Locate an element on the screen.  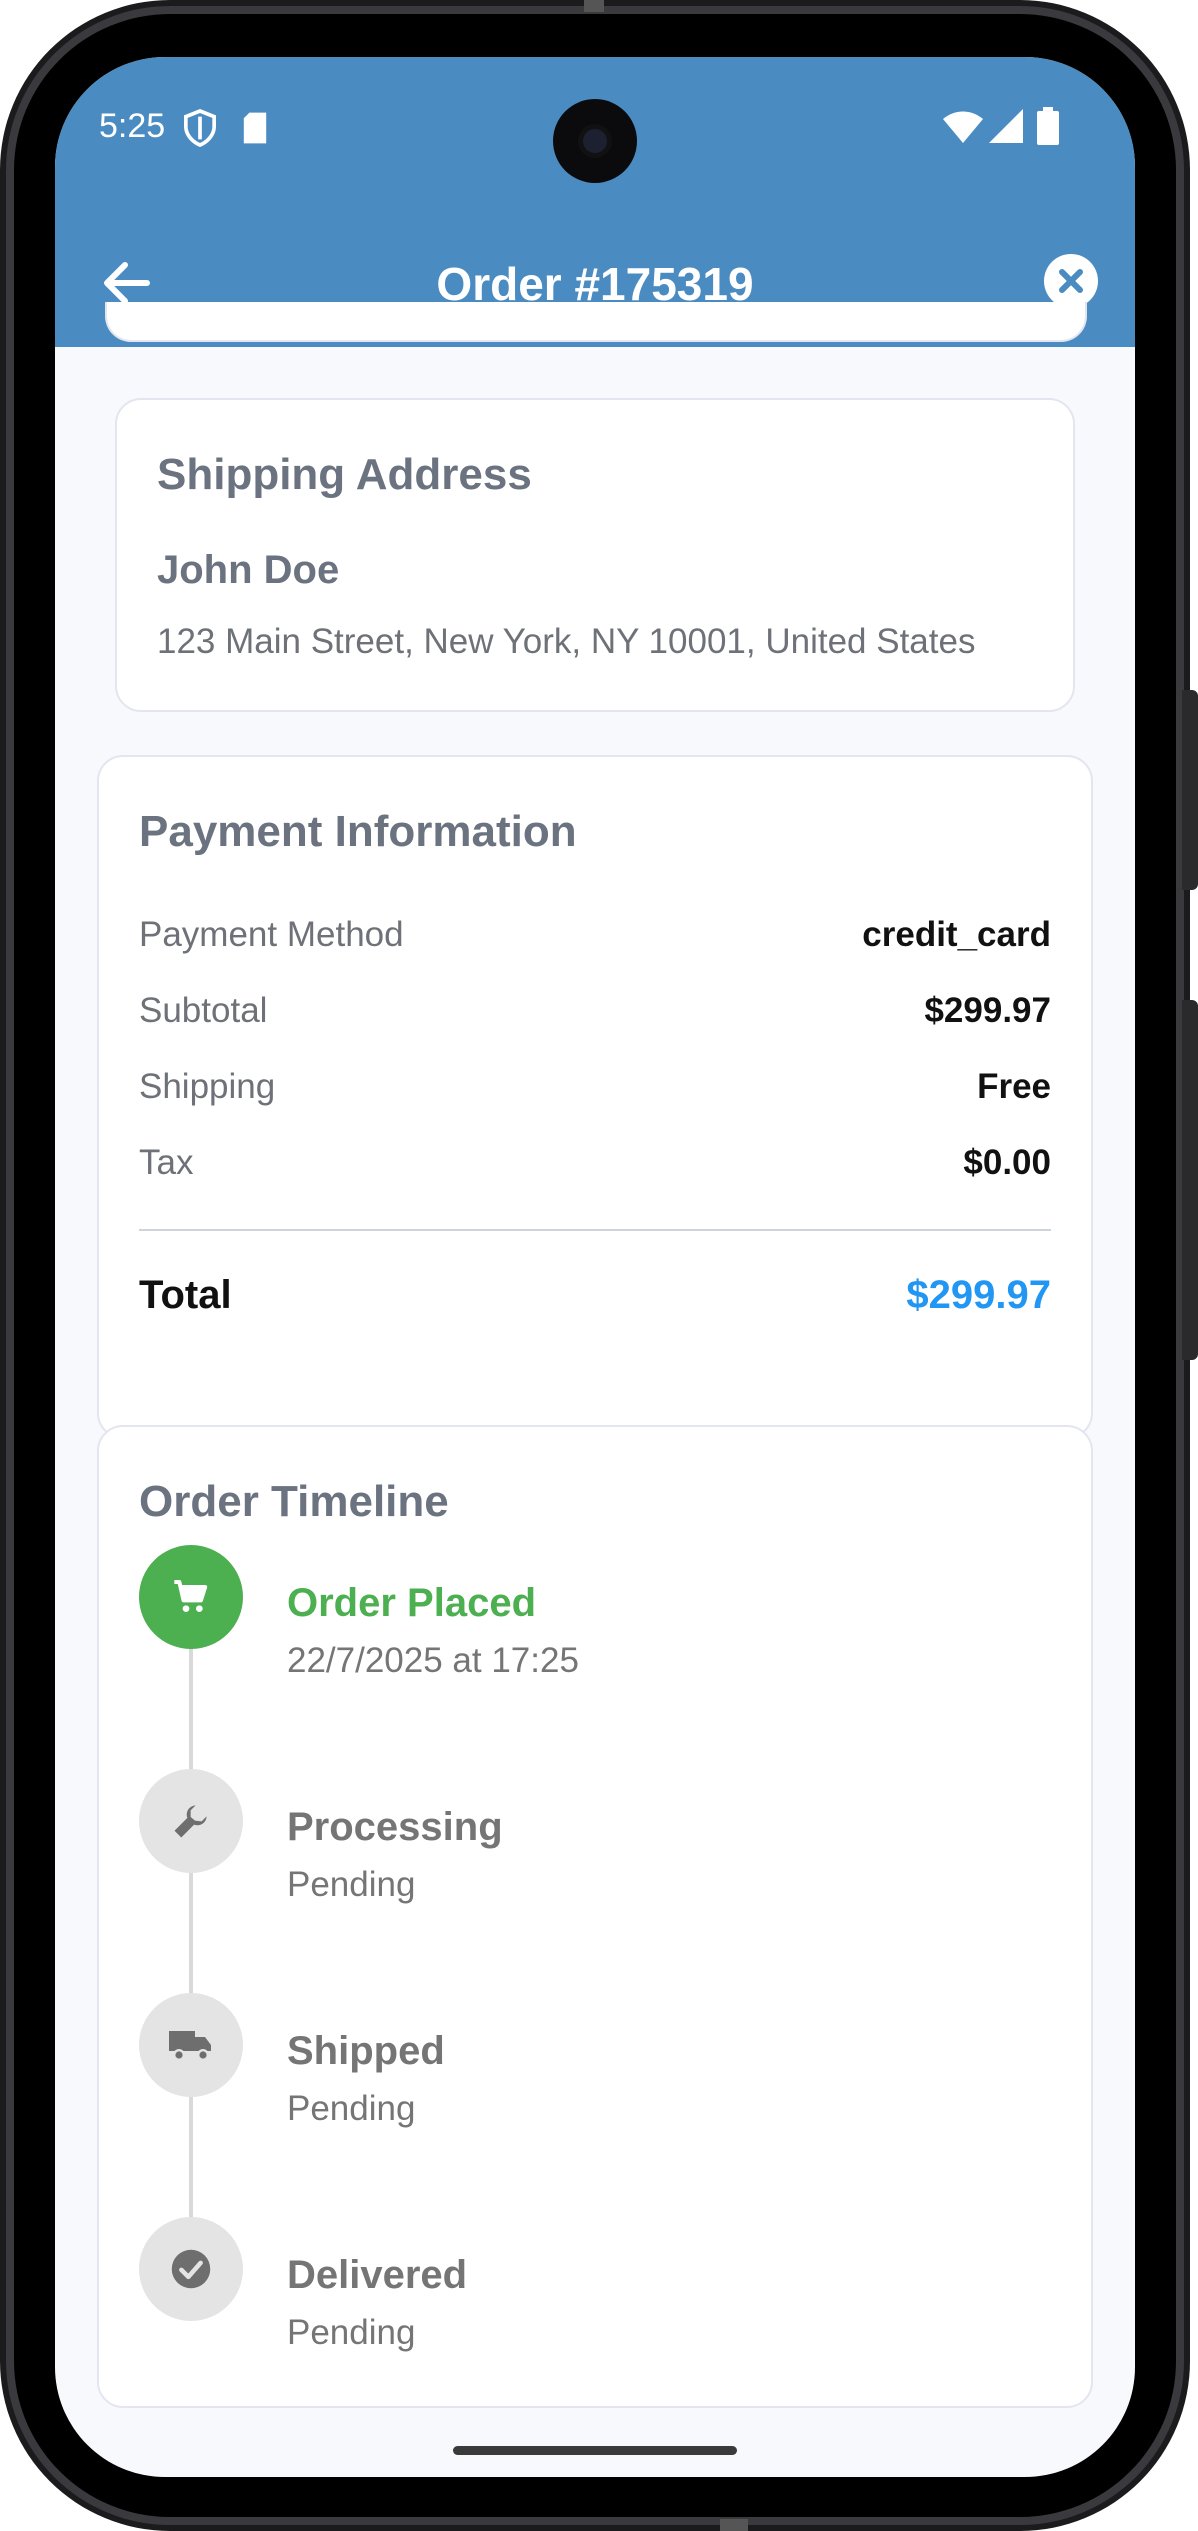
subtotal-label: Subtotal is located at coordinates (203, 1010).